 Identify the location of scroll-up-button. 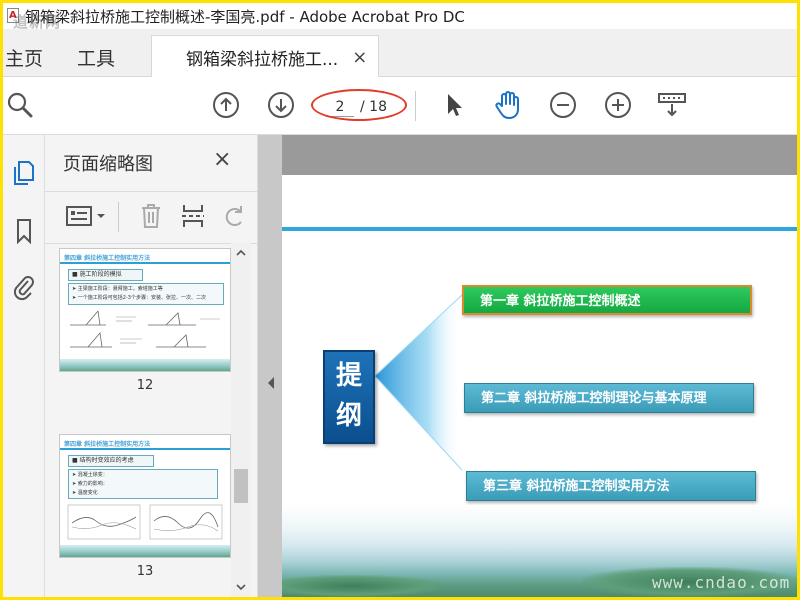
(241, 253).